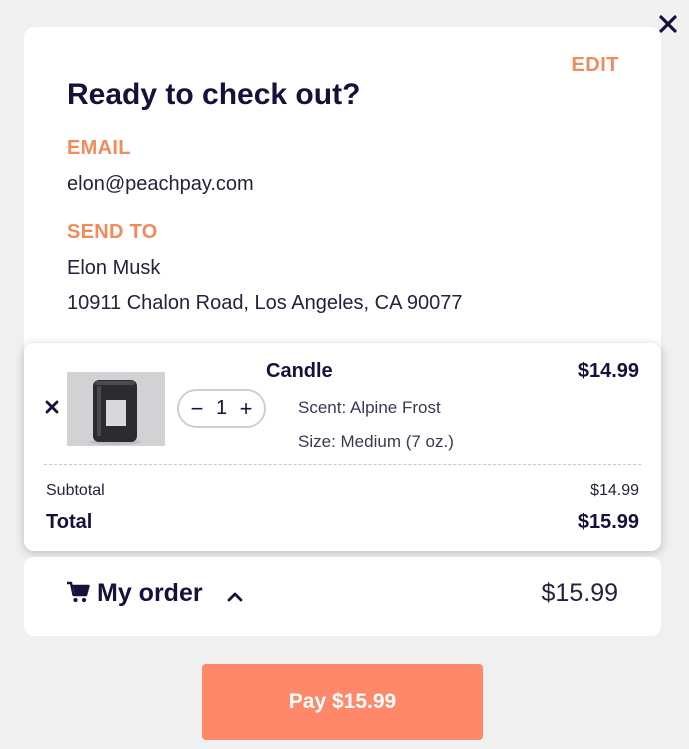  What do you see at coordinates (595, 65) in the screenshot?
I see `edit-button: EDIT` at bounding box center [595, 65].